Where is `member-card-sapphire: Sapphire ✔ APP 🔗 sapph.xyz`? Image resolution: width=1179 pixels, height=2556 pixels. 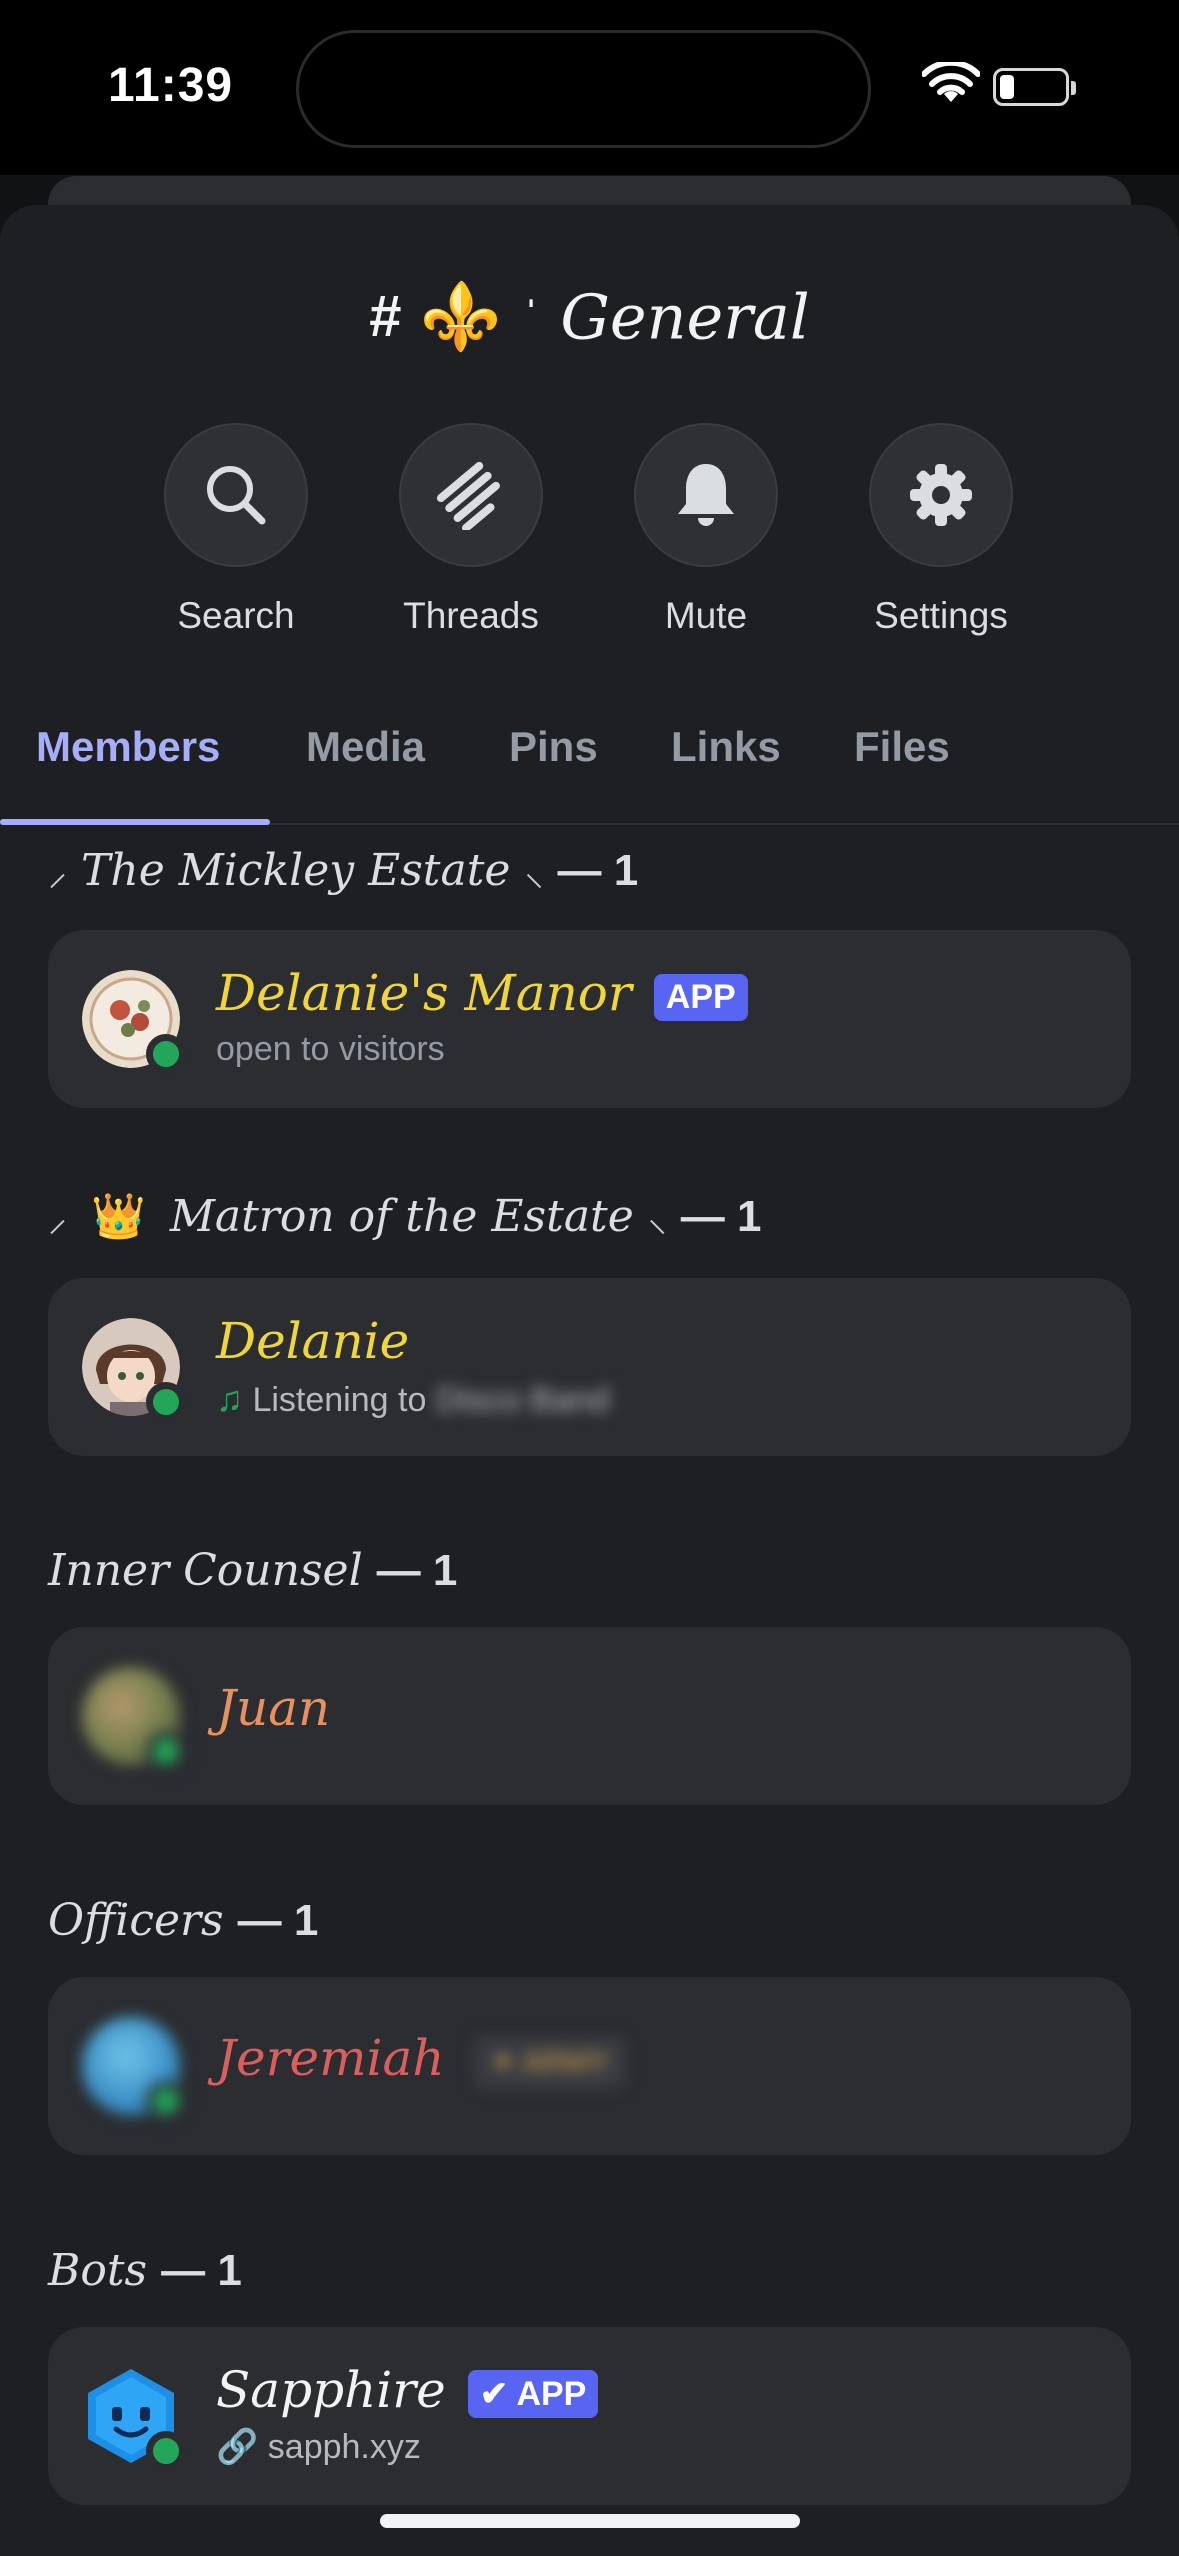
member-card-sapphire: Sapphire ✔ APP 🔗 sapph.xyz is located at coordinates (589, 2416).